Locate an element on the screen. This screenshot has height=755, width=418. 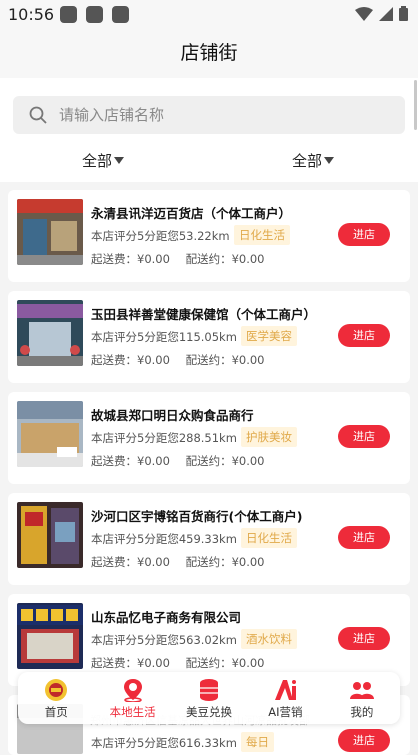
filter-right-label: 全部 is located at coordinates (307, 161).